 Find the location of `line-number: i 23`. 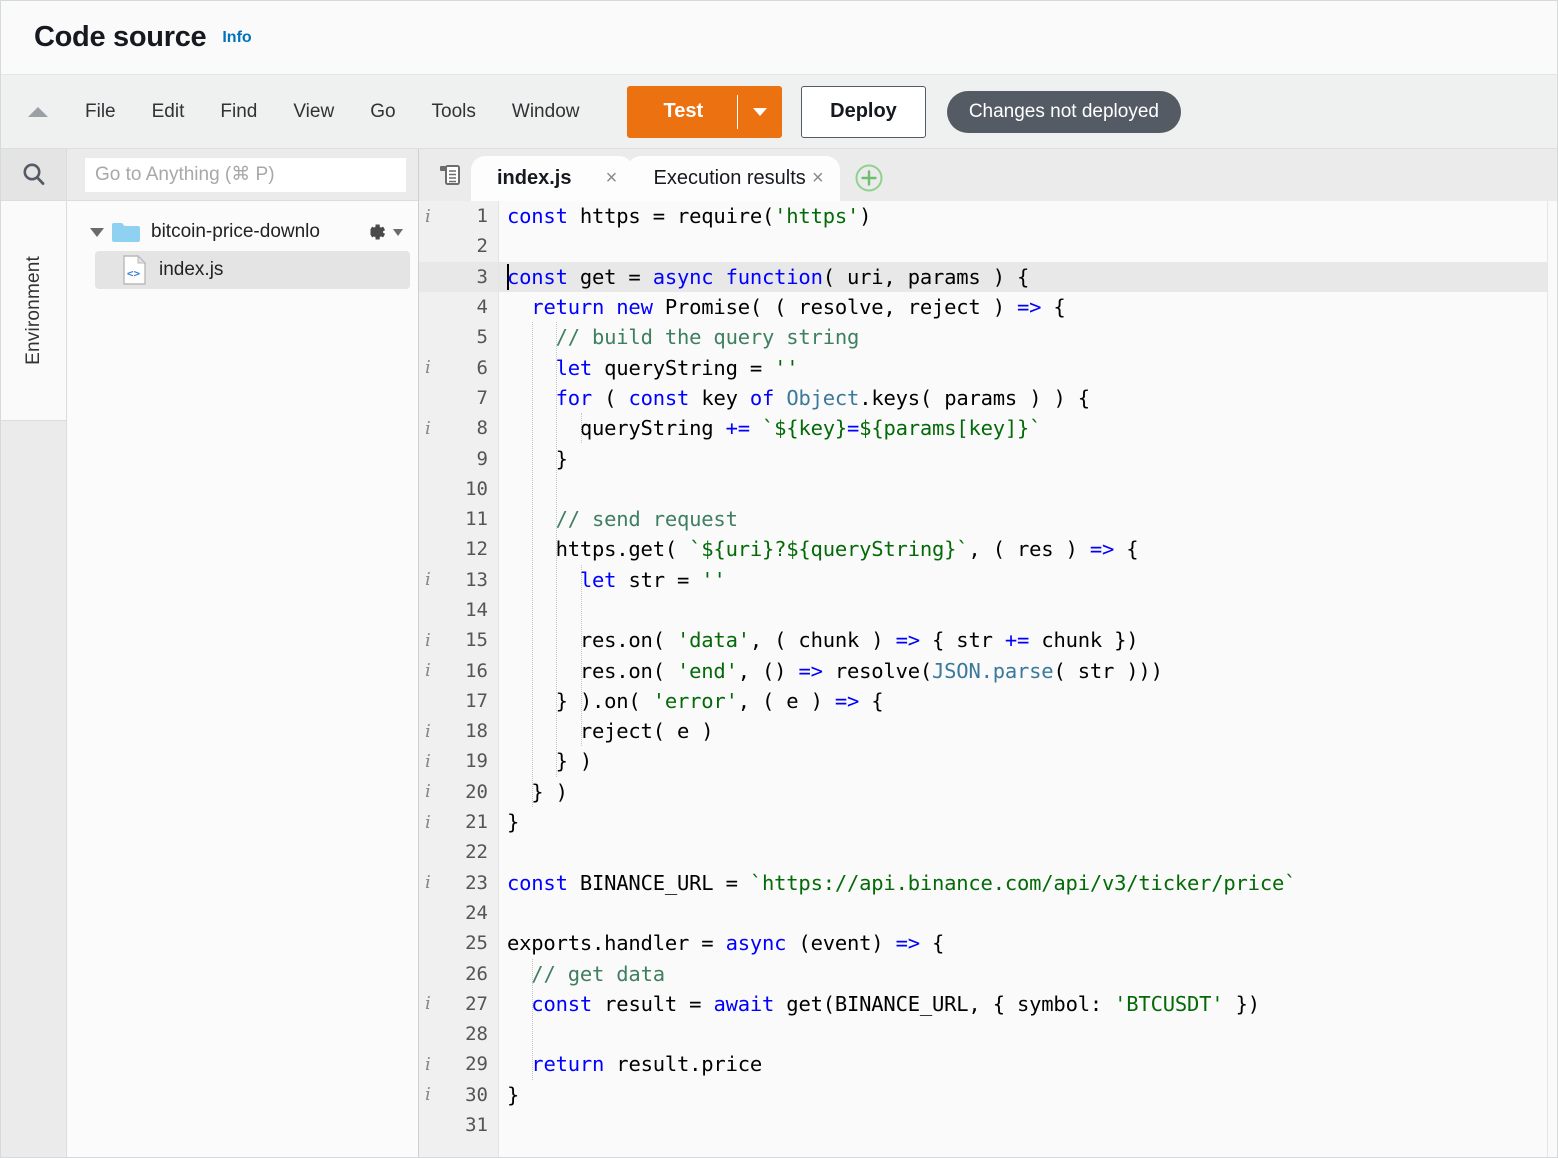

line-number: i 23 is located at coordinates (456, 882).